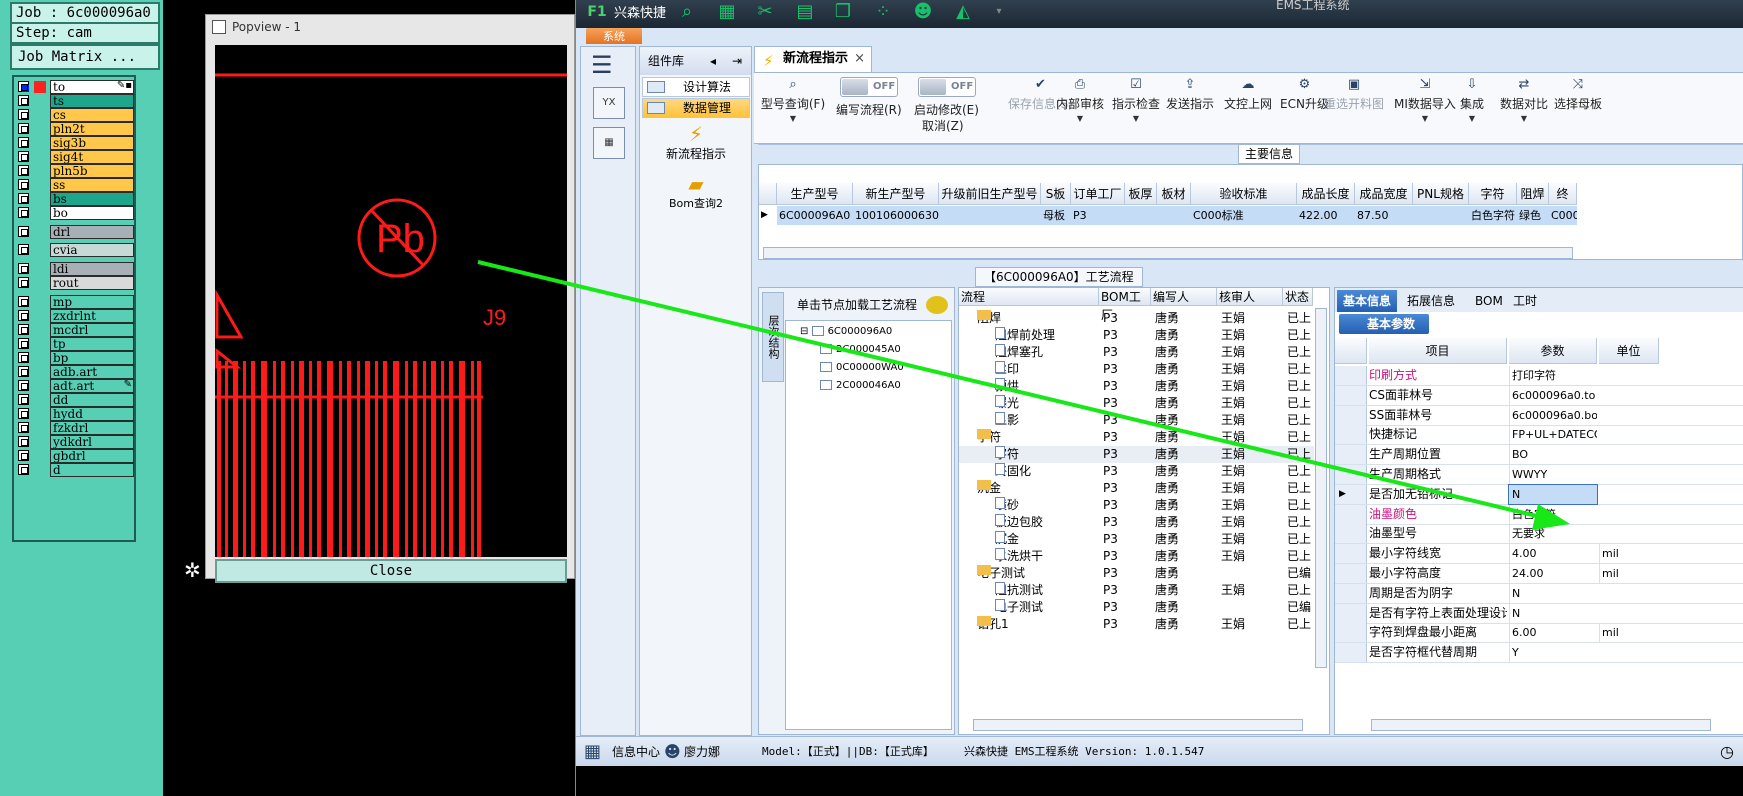 This screenshot has width=1743, height=796. I want to click on apps-icon: ⁘, so click(883, 12).